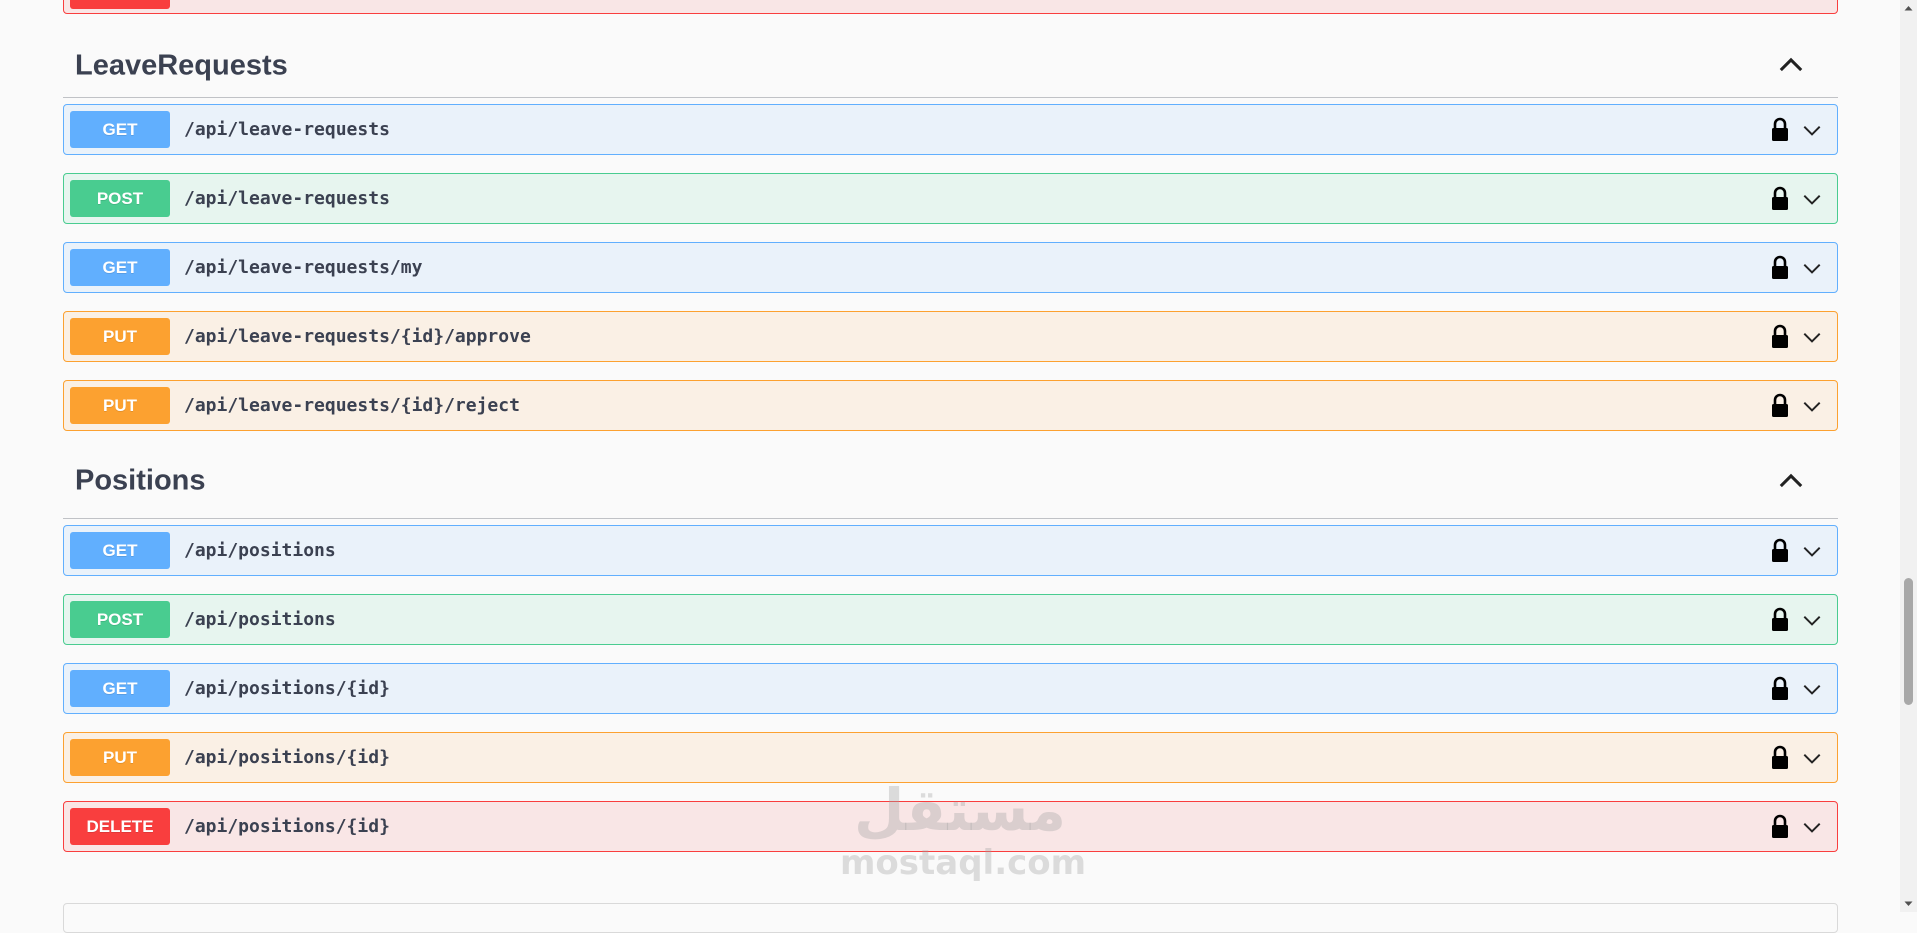 This screenshot has width=1917, height=933. Describe the element at coordinates (950, 267) in the screenshot. I see `operation-row: GET/api/leave-requests/my` at that location.